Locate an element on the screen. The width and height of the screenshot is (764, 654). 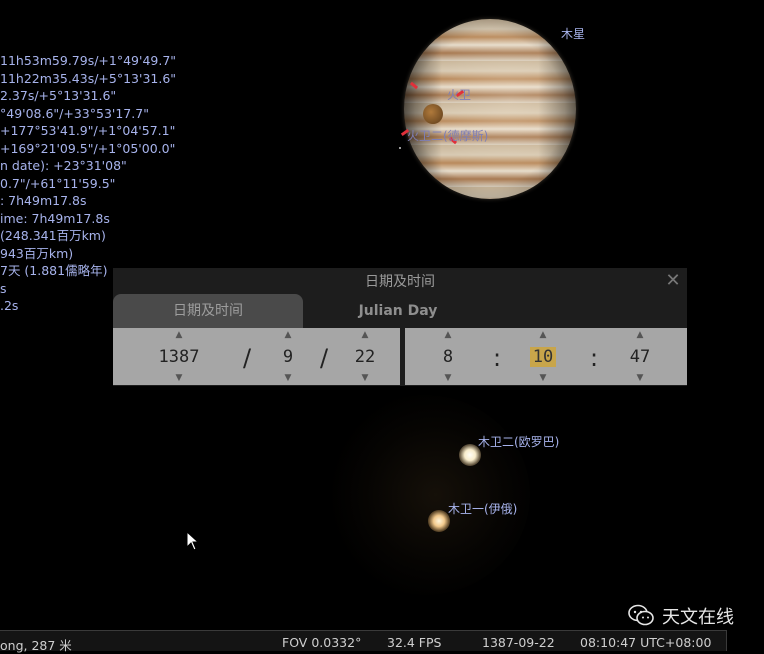
moon-label: 火卫二(德摩斯) is located at coordinates (447, 135).